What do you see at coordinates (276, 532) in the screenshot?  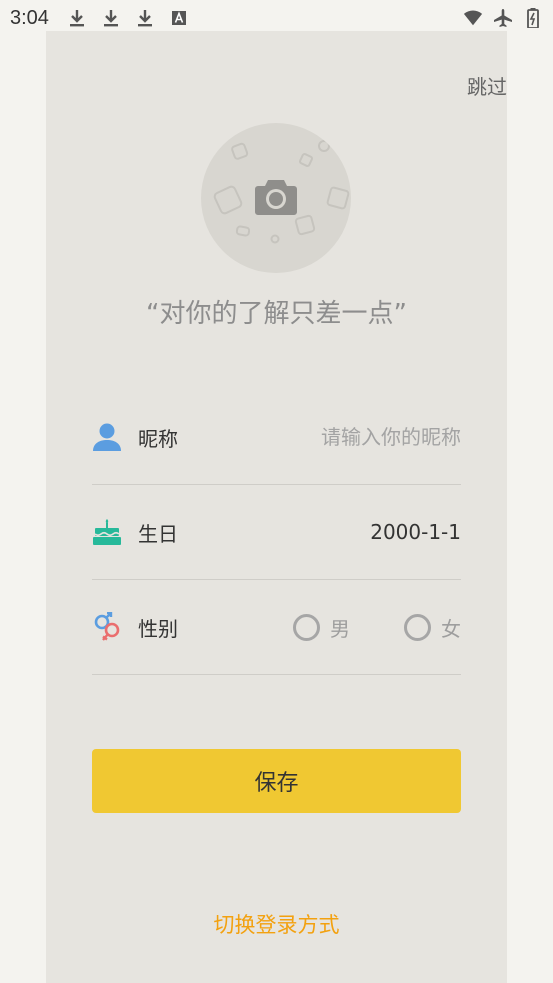 I see `birthday-row: 生日 2000-1-1` at bounding box center [276, 532].